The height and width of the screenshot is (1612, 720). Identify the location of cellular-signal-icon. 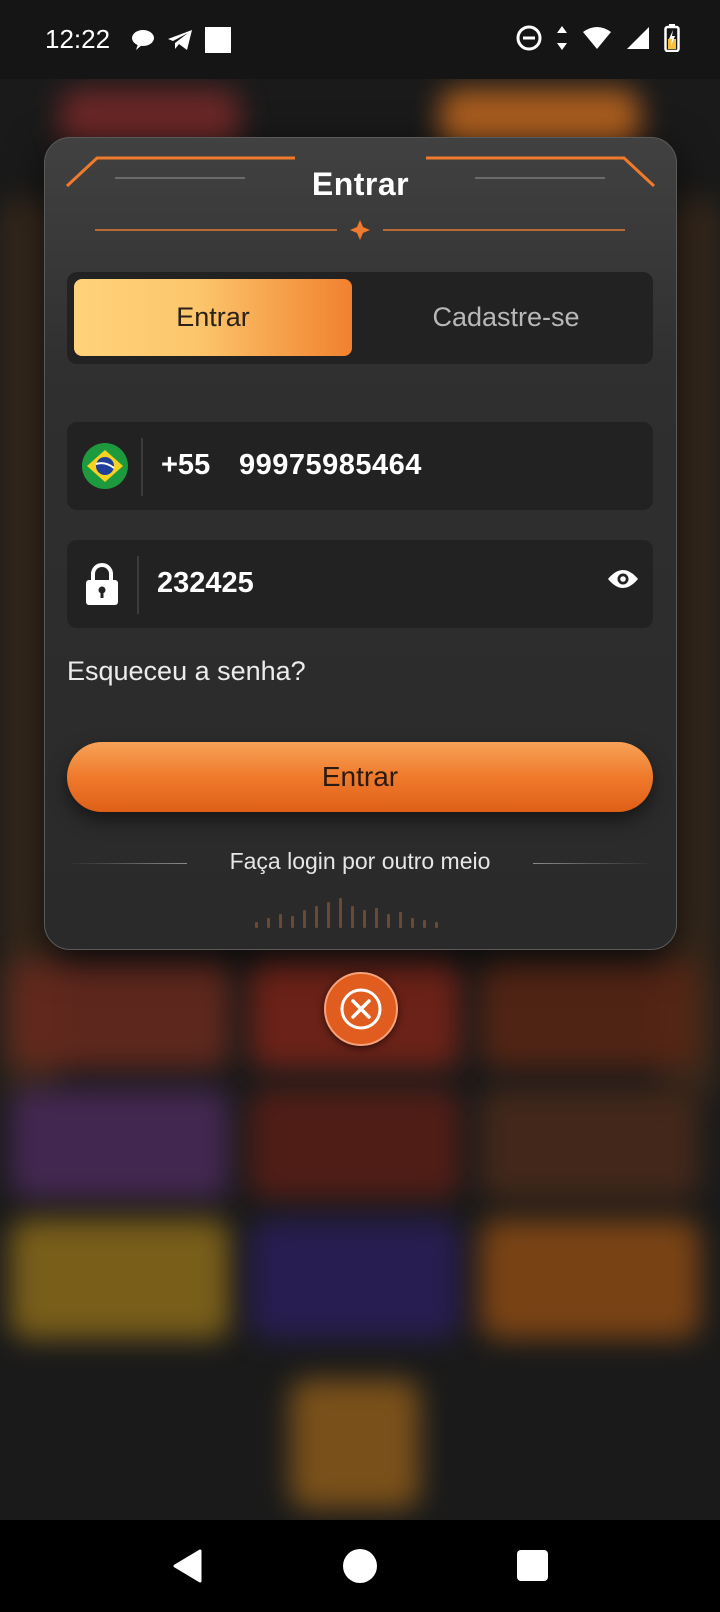
(638, 38).